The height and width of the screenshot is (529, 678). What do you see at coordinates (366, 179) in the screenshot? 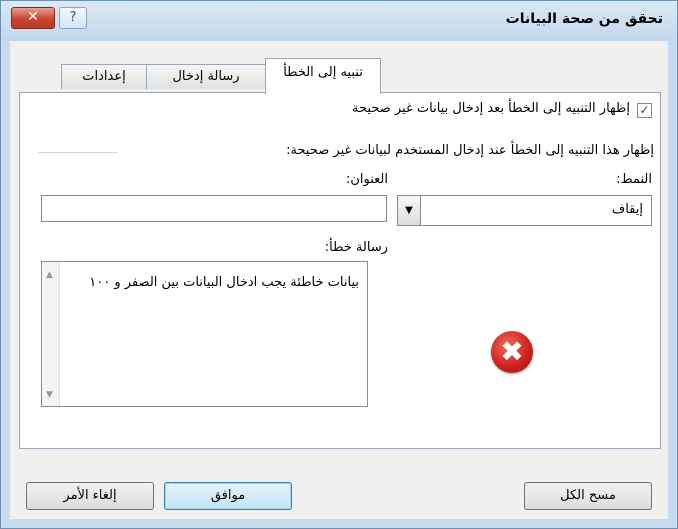
I see `title-label: العنوان:` at bounding box center [366, 179].